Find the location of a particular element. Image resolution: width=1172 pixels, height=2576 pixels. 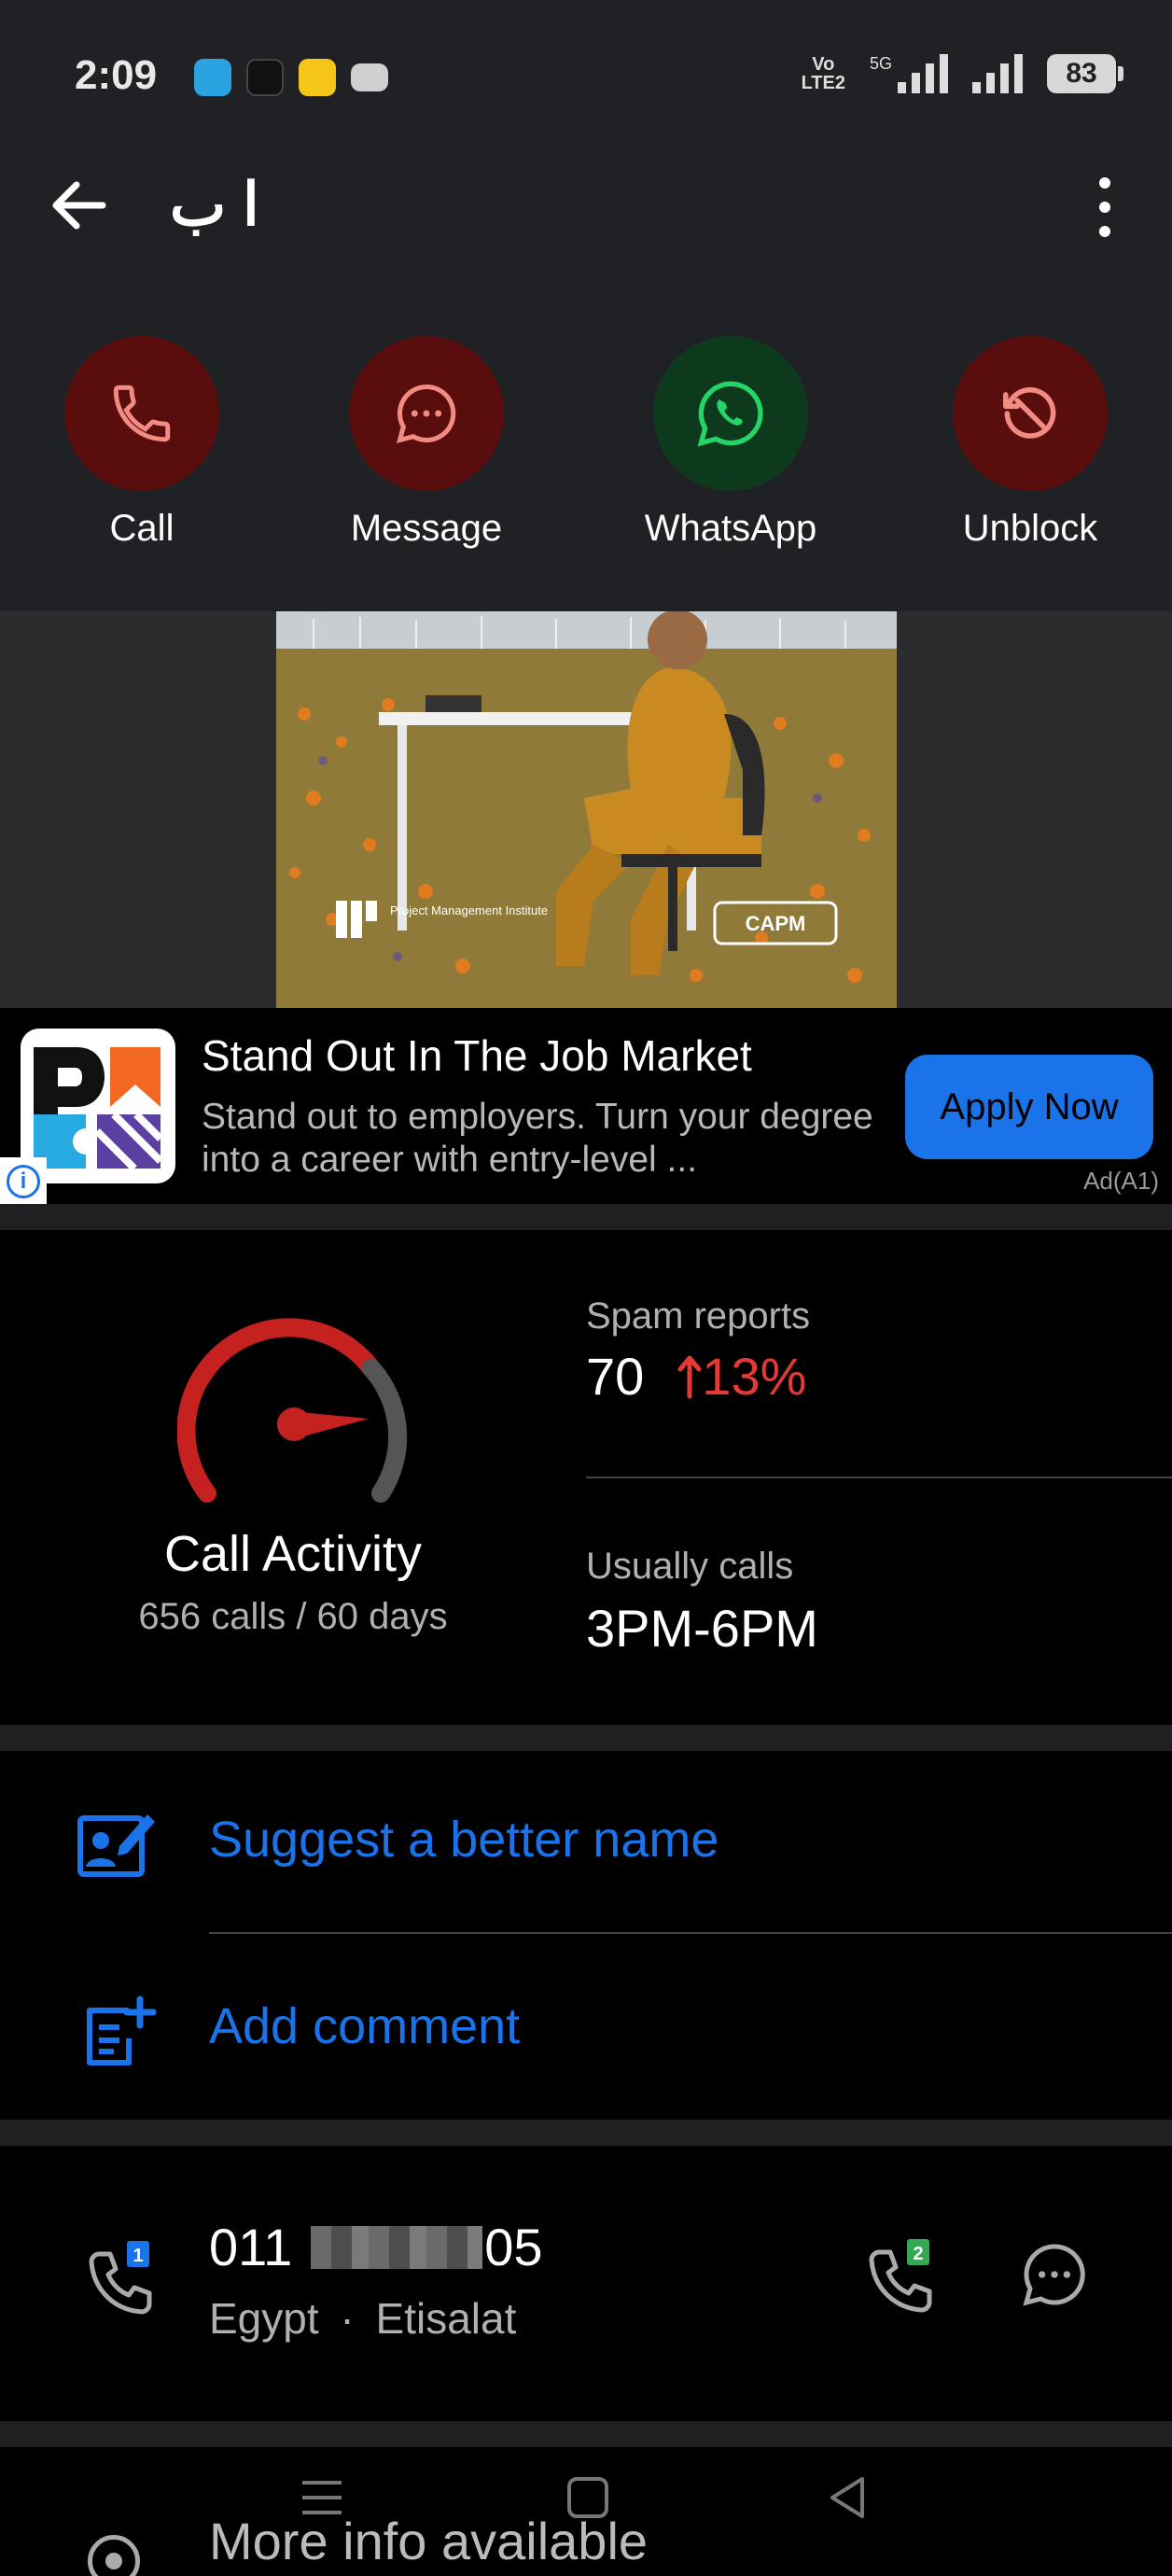

carrier-info: Egypt · Etisalat is located at coordinates (362, 2318).